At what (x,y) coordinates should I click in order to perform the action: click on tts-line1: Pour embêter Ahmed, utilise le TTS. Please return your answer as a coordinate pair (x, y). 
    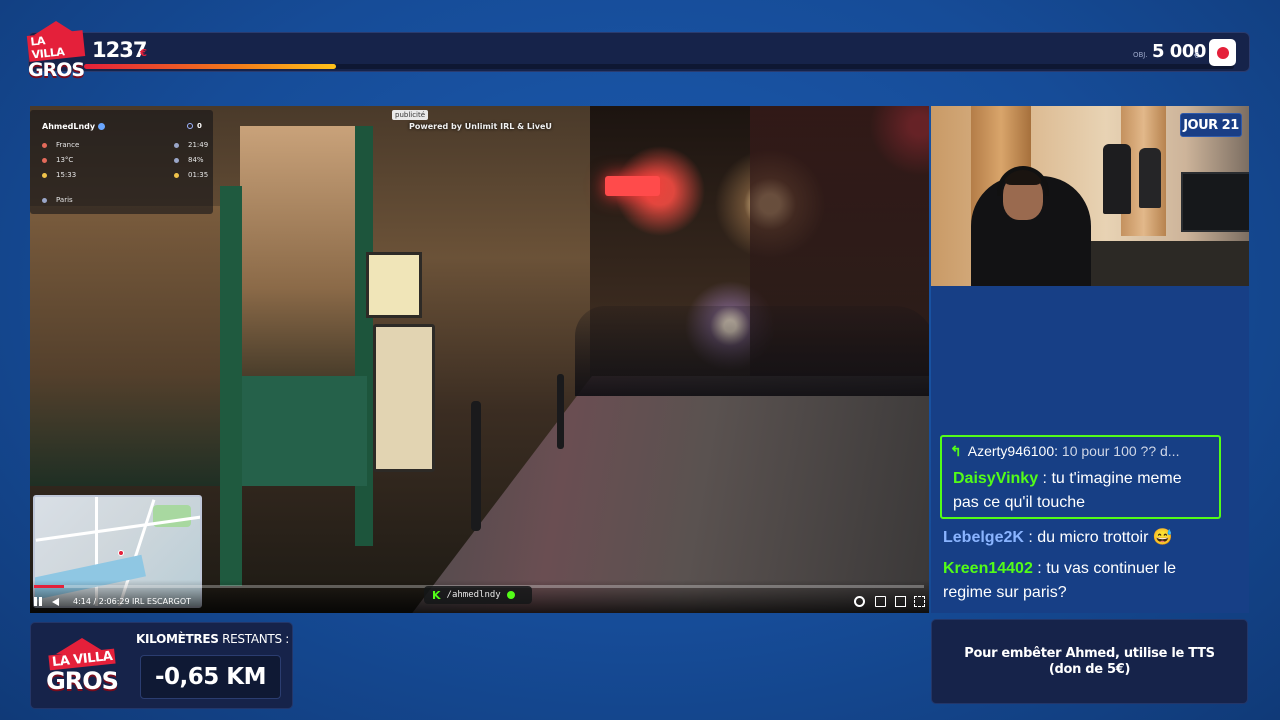
    Looking at the image, I should click on (1089, 653).